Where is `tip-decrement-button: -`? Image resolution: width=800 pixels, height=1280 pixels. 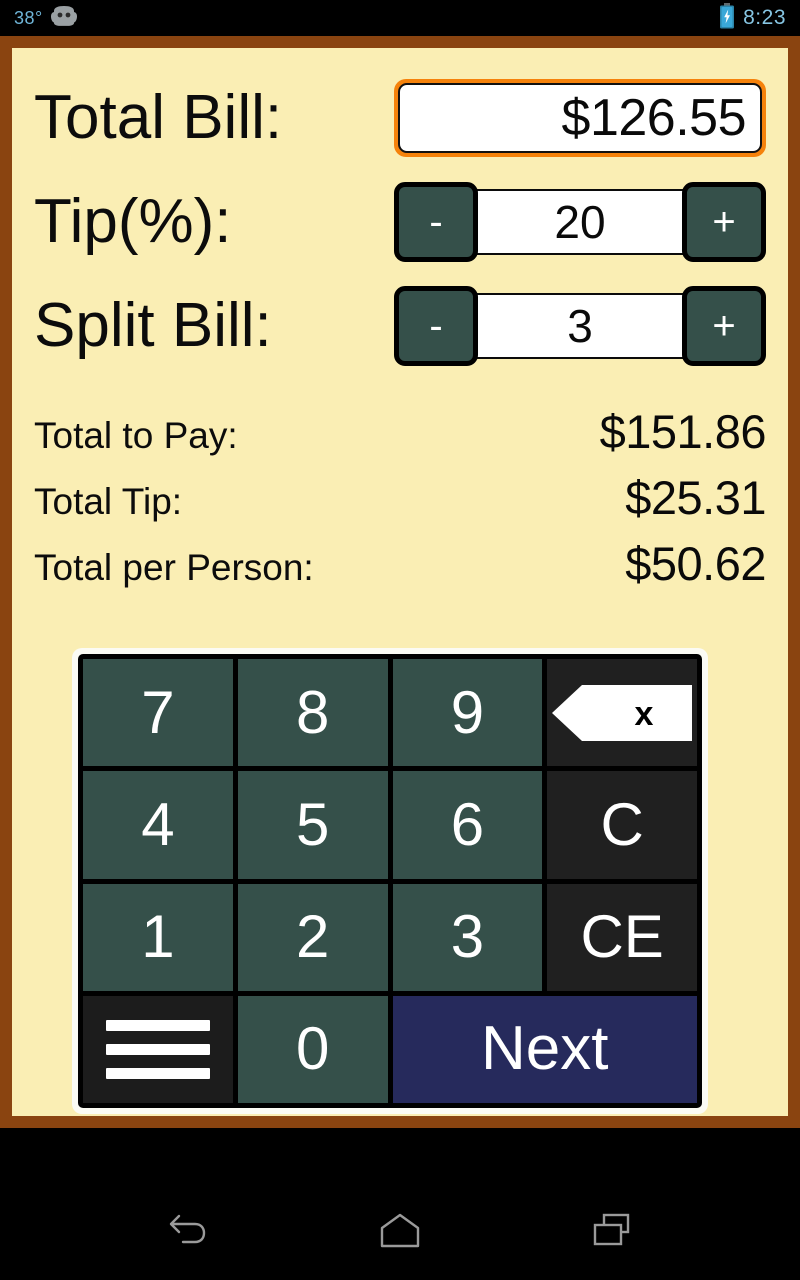
tip-decrement-button: - is located at coordinates (436, 222).